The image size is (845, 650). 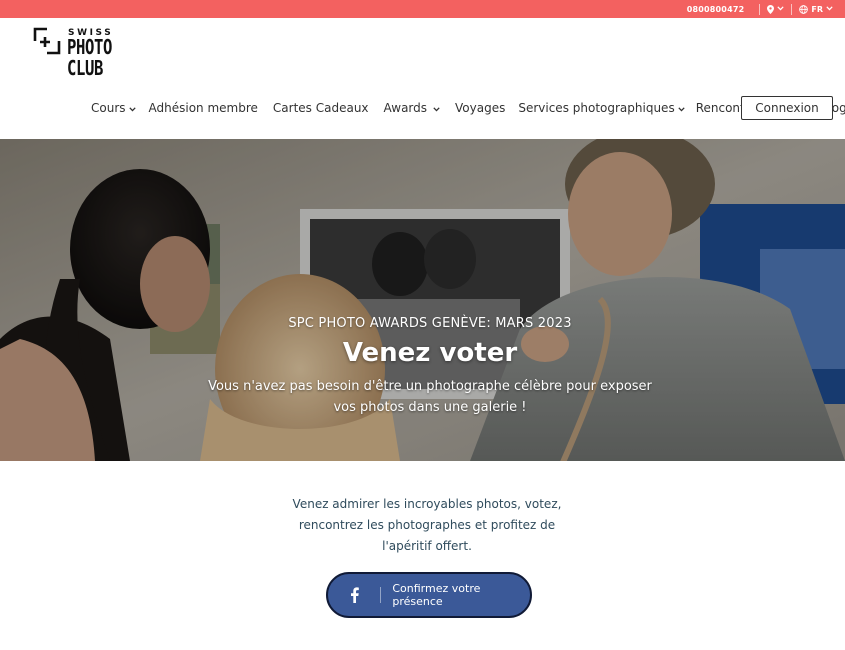 What do you see at coordinates (422, 9) in the screenshot?
I see `top-utility-bar: 0800800472 FR` at bounding box center [422, 9].